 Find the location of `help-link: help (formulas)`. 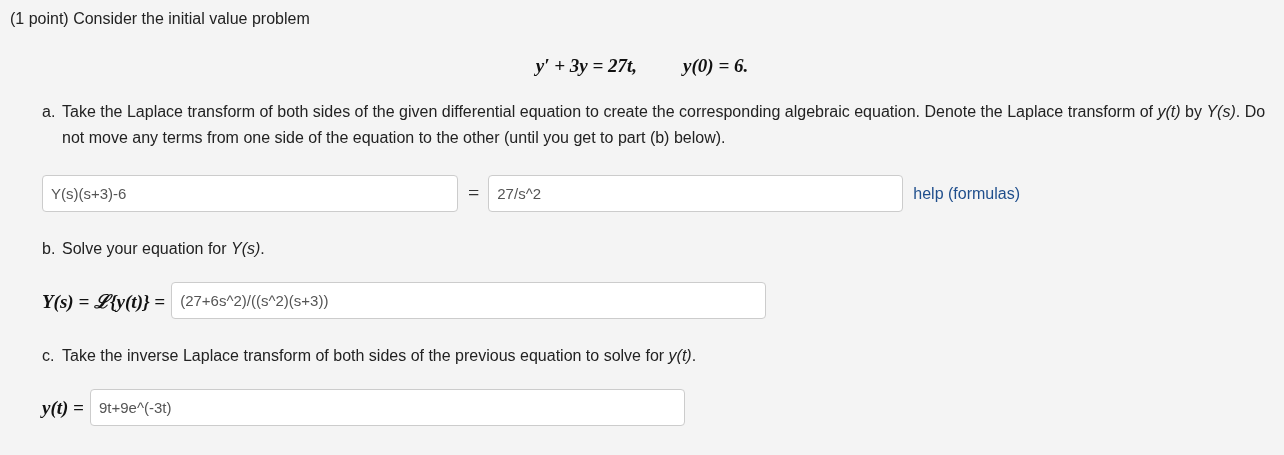

help-link: help (formulas) is located at coordinates (966, 193).